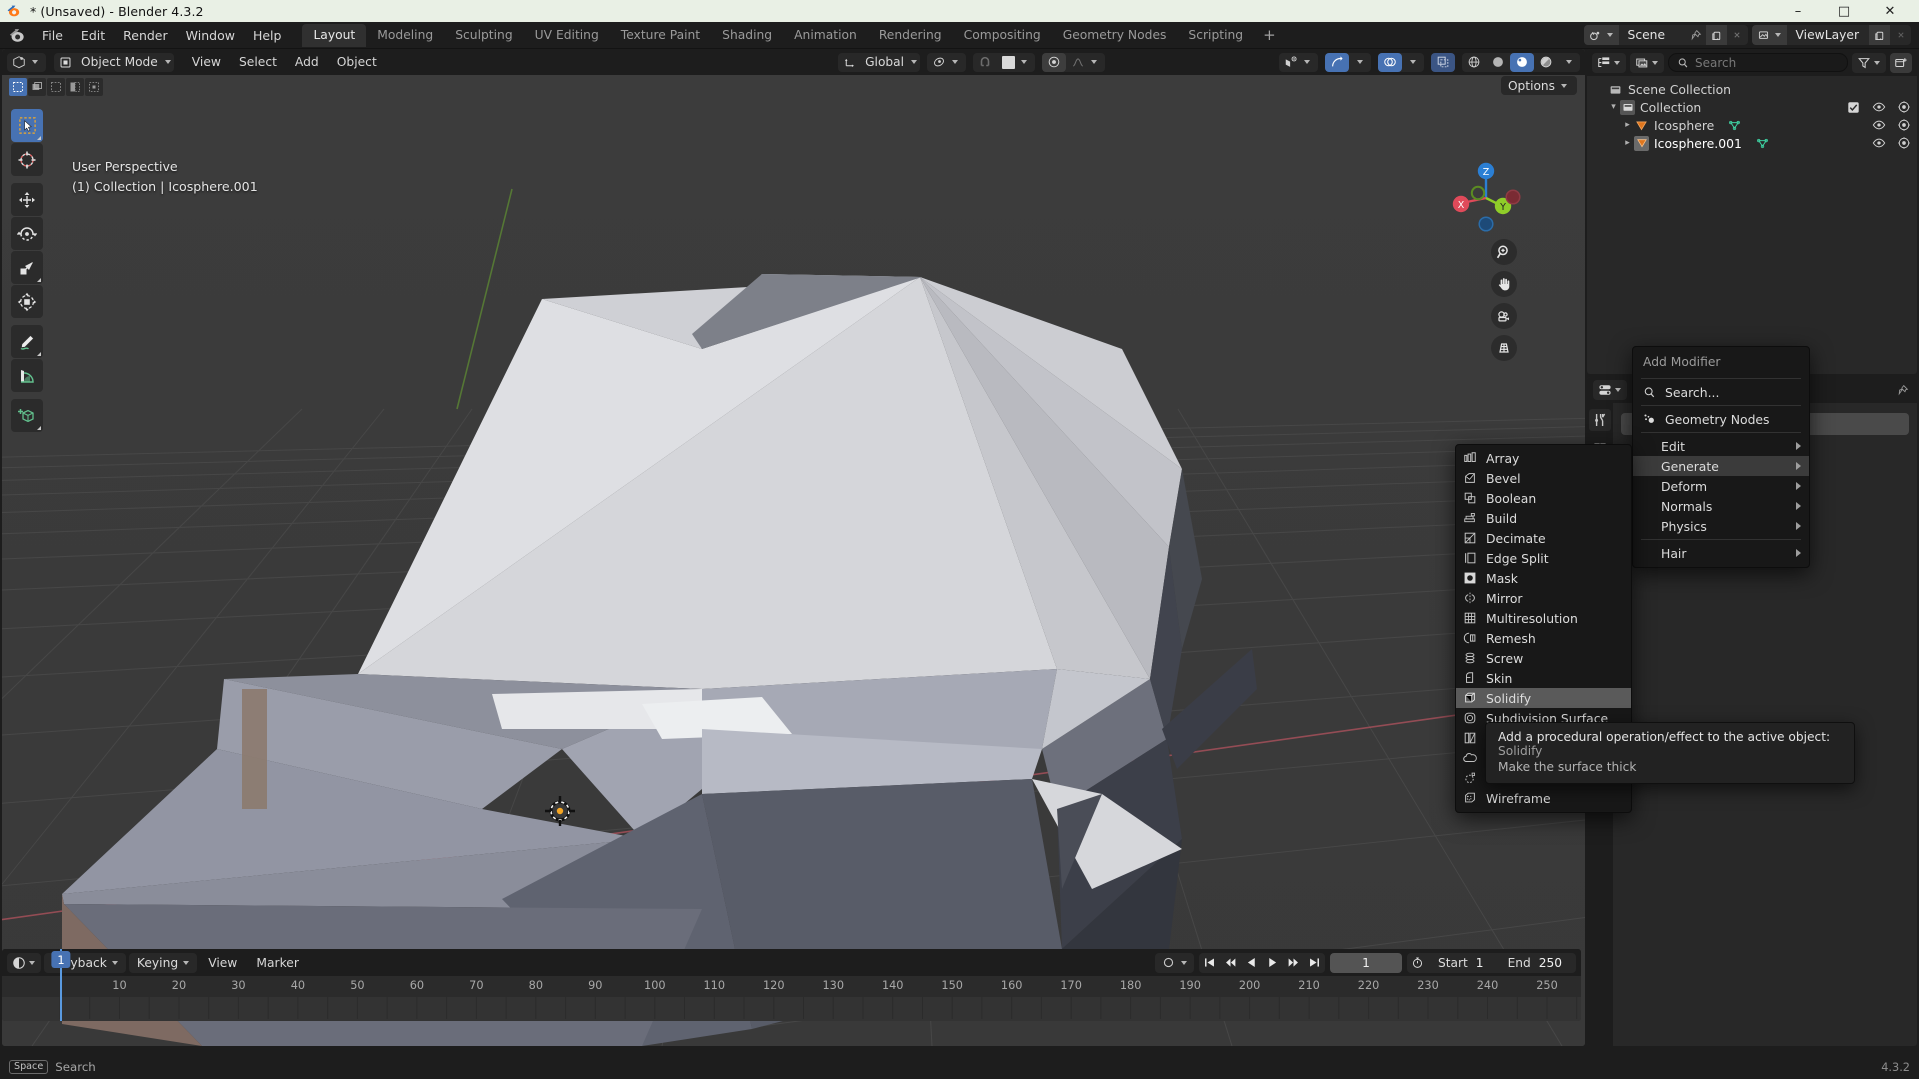 The width and height of the screenshot is (1919, 1079). Describe the element at coordinates (1901, 62) in the screenshot. I see `new-collection-icon` at that location.